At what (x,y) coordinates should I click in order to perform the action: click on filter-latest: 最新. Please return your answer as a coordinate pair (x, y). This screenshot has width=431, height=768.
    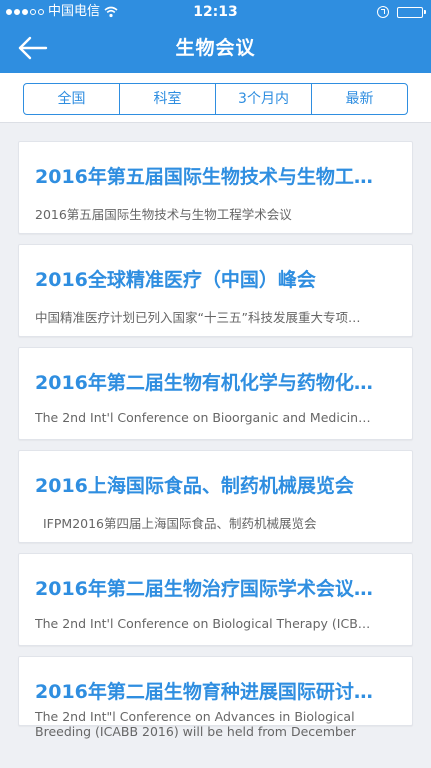
    Looking at the image, I should click on (359, 99).